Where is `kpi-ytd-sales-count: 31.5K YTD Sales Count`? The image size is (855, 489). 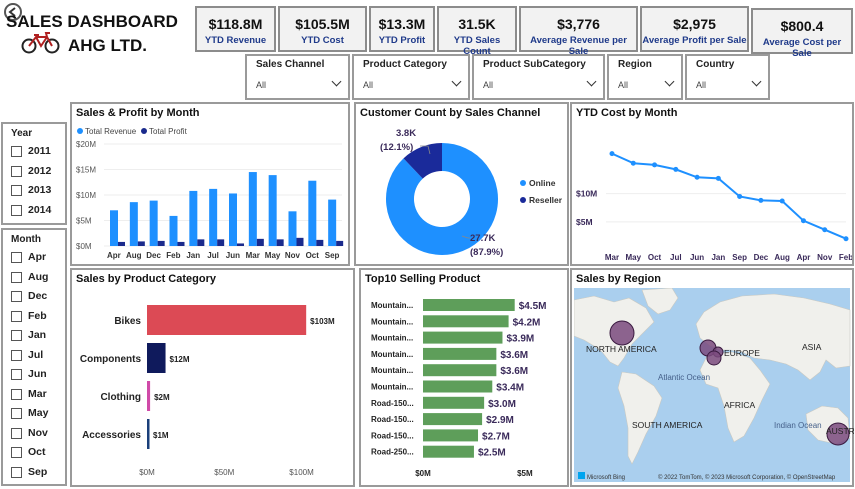
kpi-ytd-sales-count: 31.5K YTD Sales Count is located at coordinates (477, 31).